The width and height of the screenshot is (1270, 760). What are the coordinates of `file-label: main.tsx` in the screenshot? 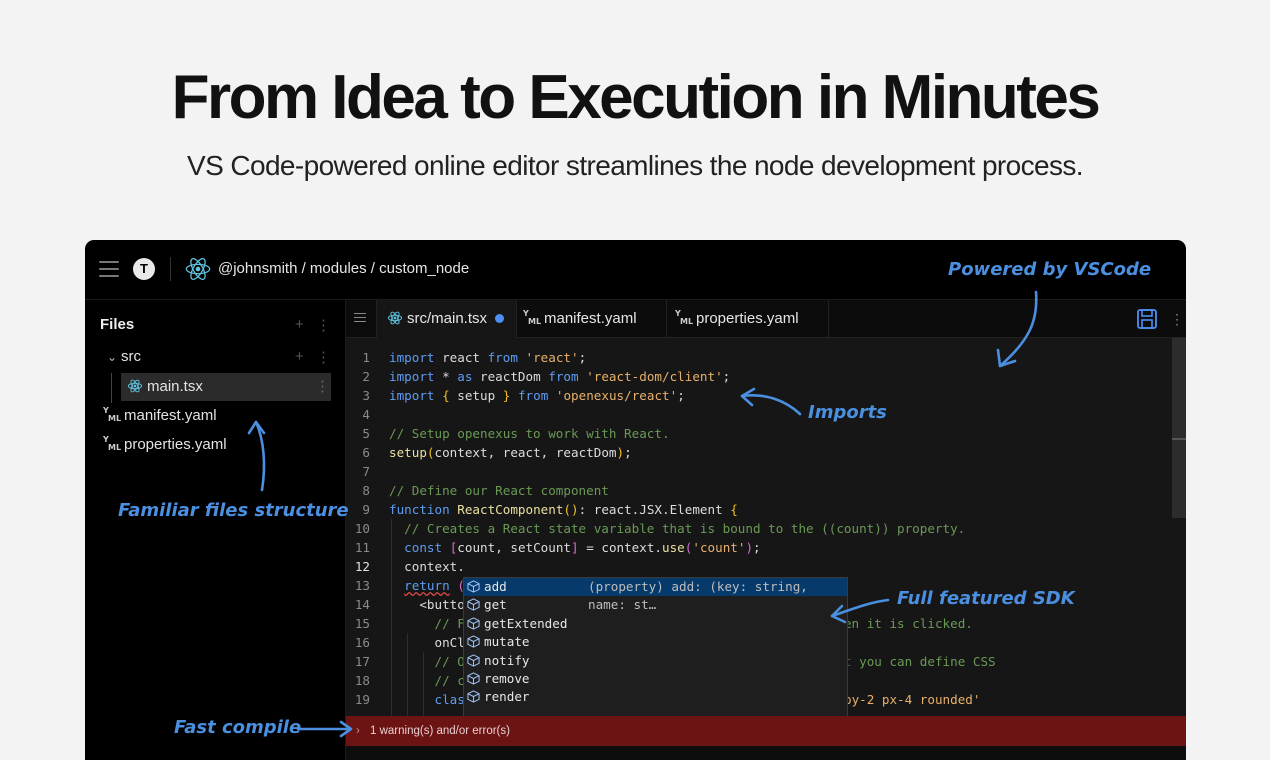 It's located at (175, 386).